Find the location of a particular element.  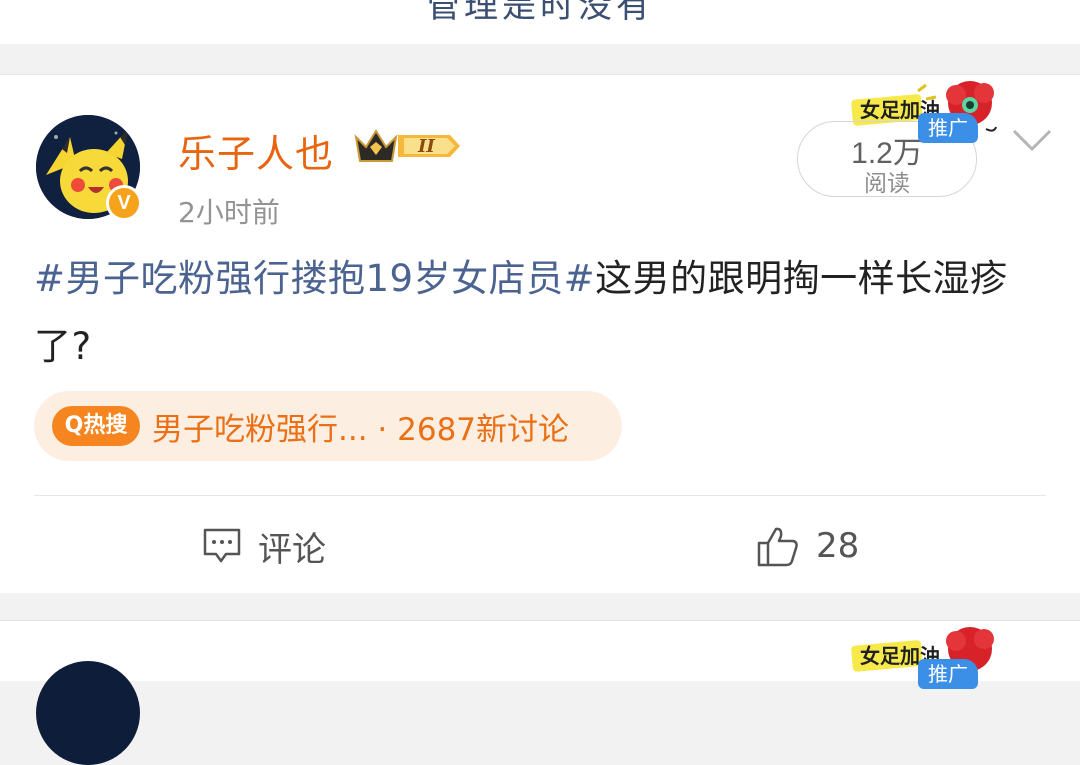

hot-search-text: 男子吃粉强行... · 2687新讨论 is located at coordinates (360, 426).